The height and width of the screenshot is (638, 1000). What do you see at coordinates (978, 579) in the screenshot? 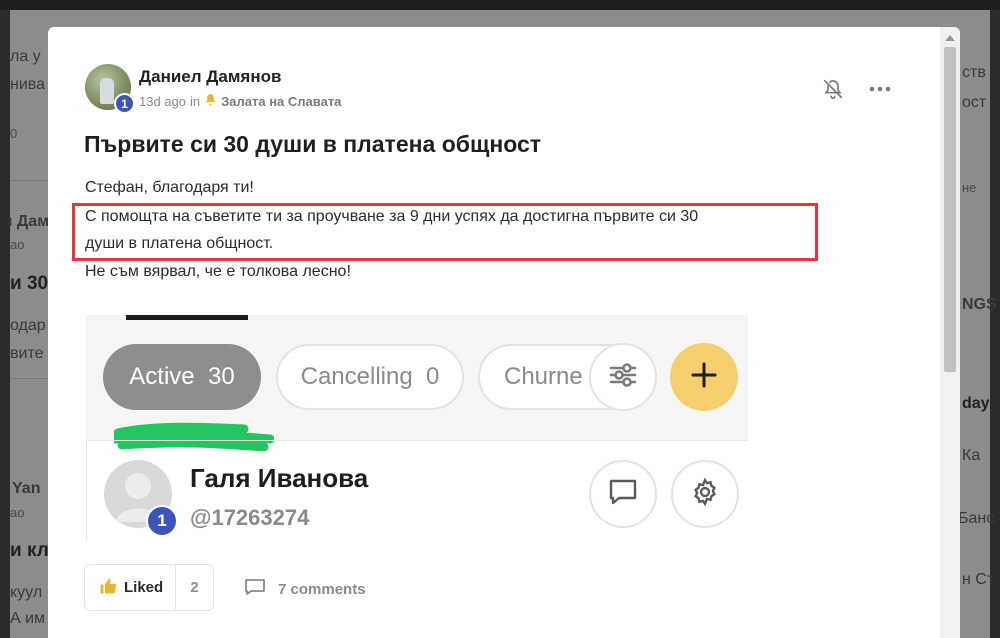
I see `backdrop-text: н Ст` at bounding box center [978, 579].